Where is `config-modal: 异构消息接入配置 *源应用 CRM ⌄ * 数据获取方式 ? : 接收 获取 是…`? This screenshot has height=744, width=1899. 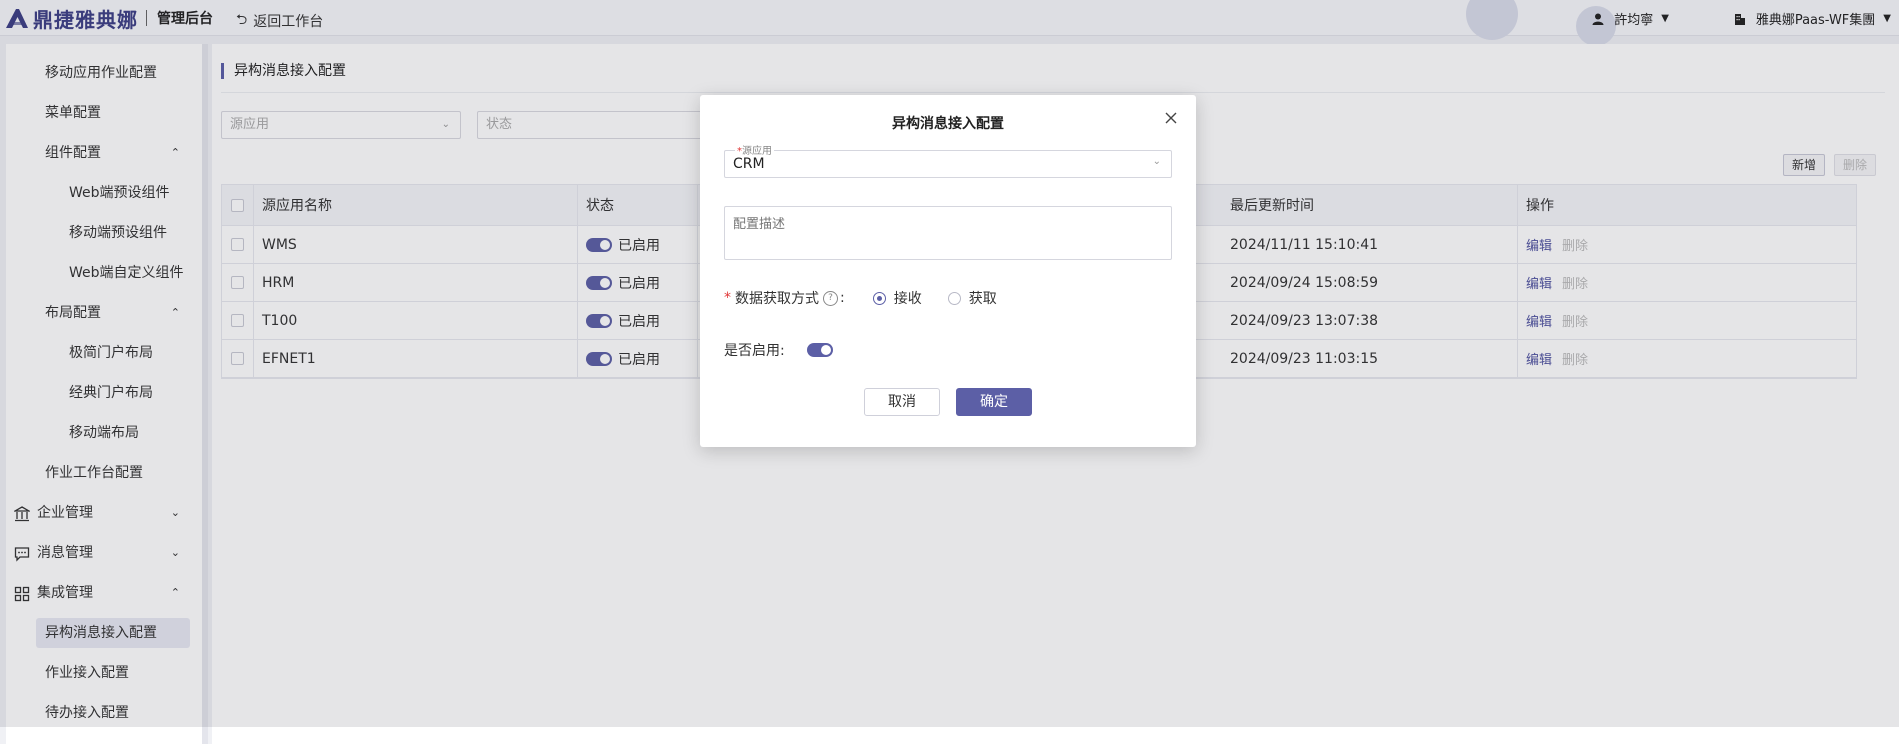
config-modal: 异构消息接入配置 *源应用 CRM ⌄ * 数据获取方式 ? : 接收 获取 是… is located at coordinates (948, 271).